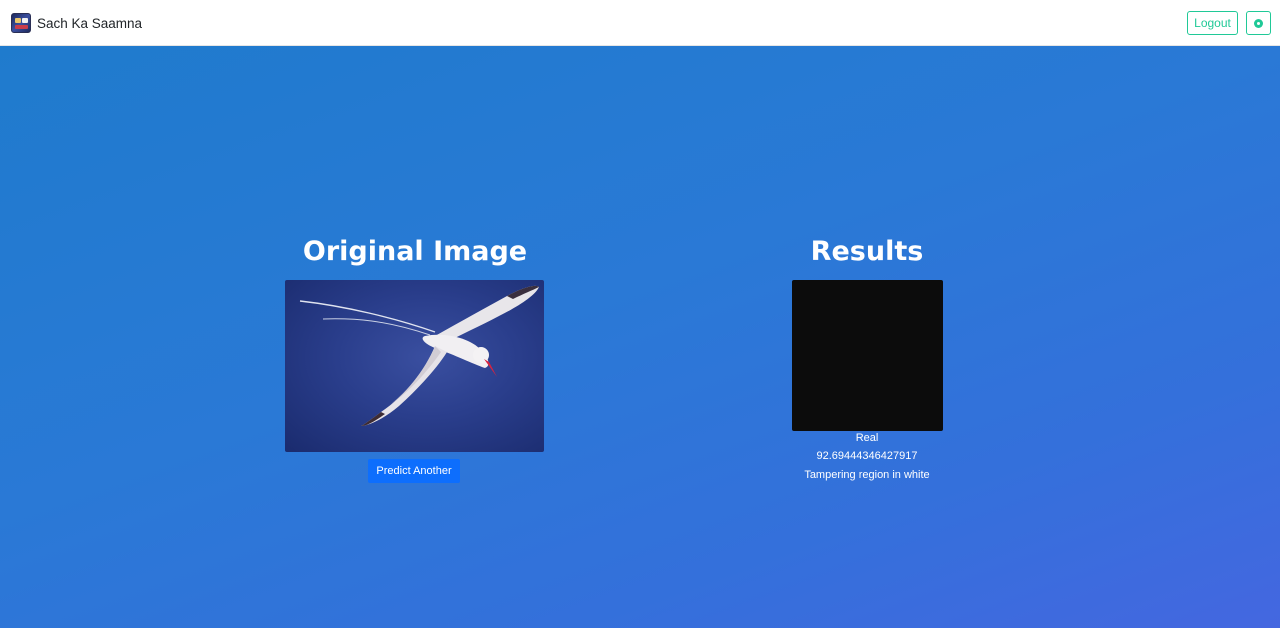 The image size is (1280, 628). I want to click on logout-button: Logout, so click(1212, 23).